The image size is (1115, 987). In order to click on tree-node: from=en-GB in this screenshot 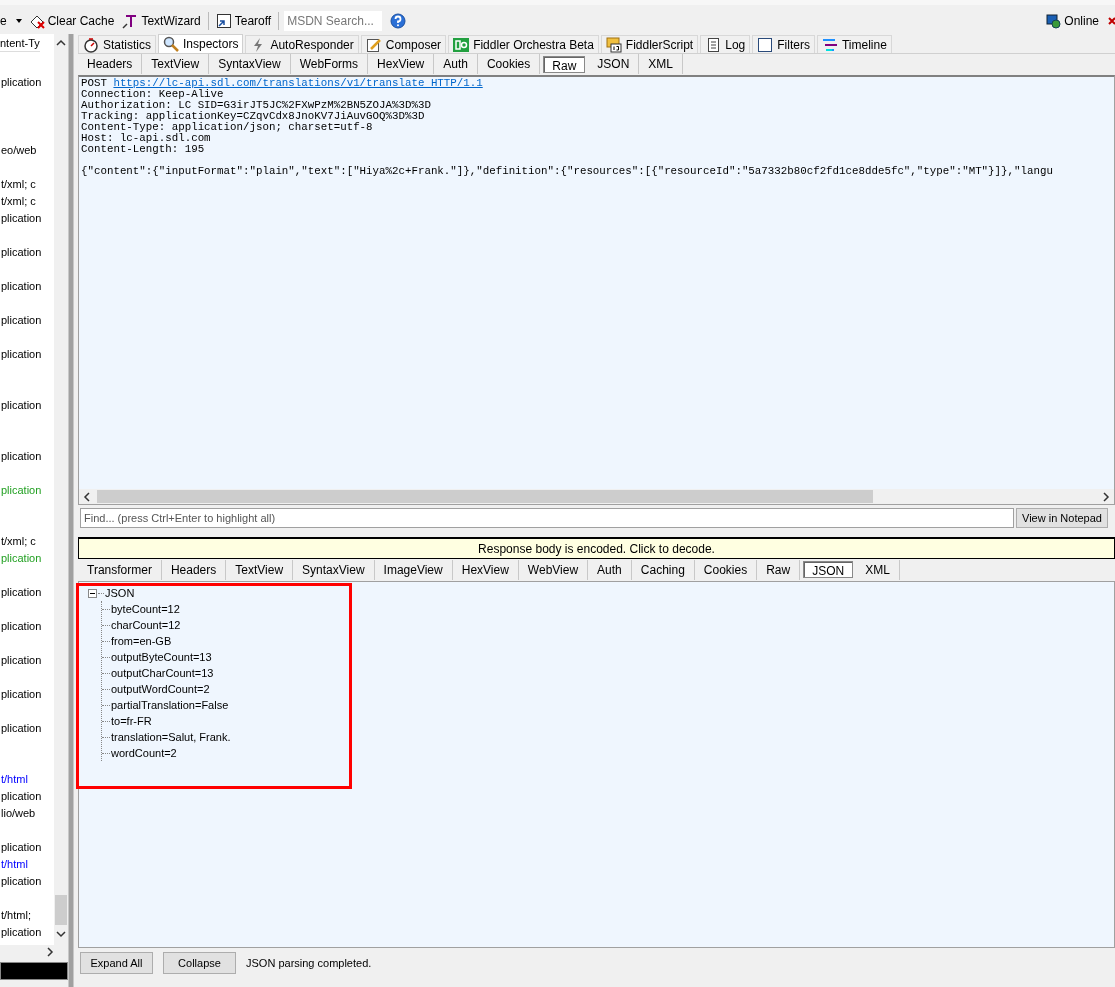, I will do `click(141, 641)`.